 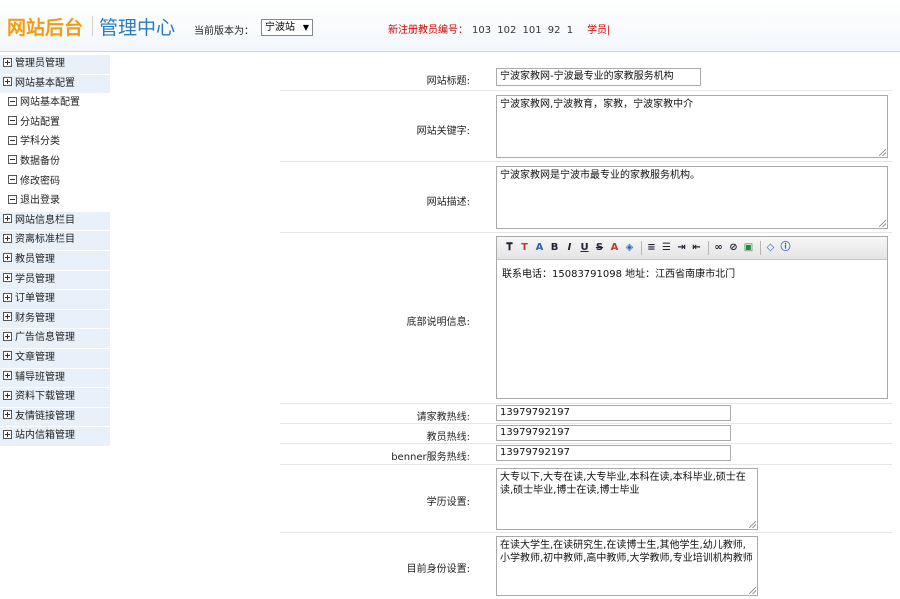 I want to click on sidebar-item-site-config: 网站基本配置, so click(x=55, y=84).